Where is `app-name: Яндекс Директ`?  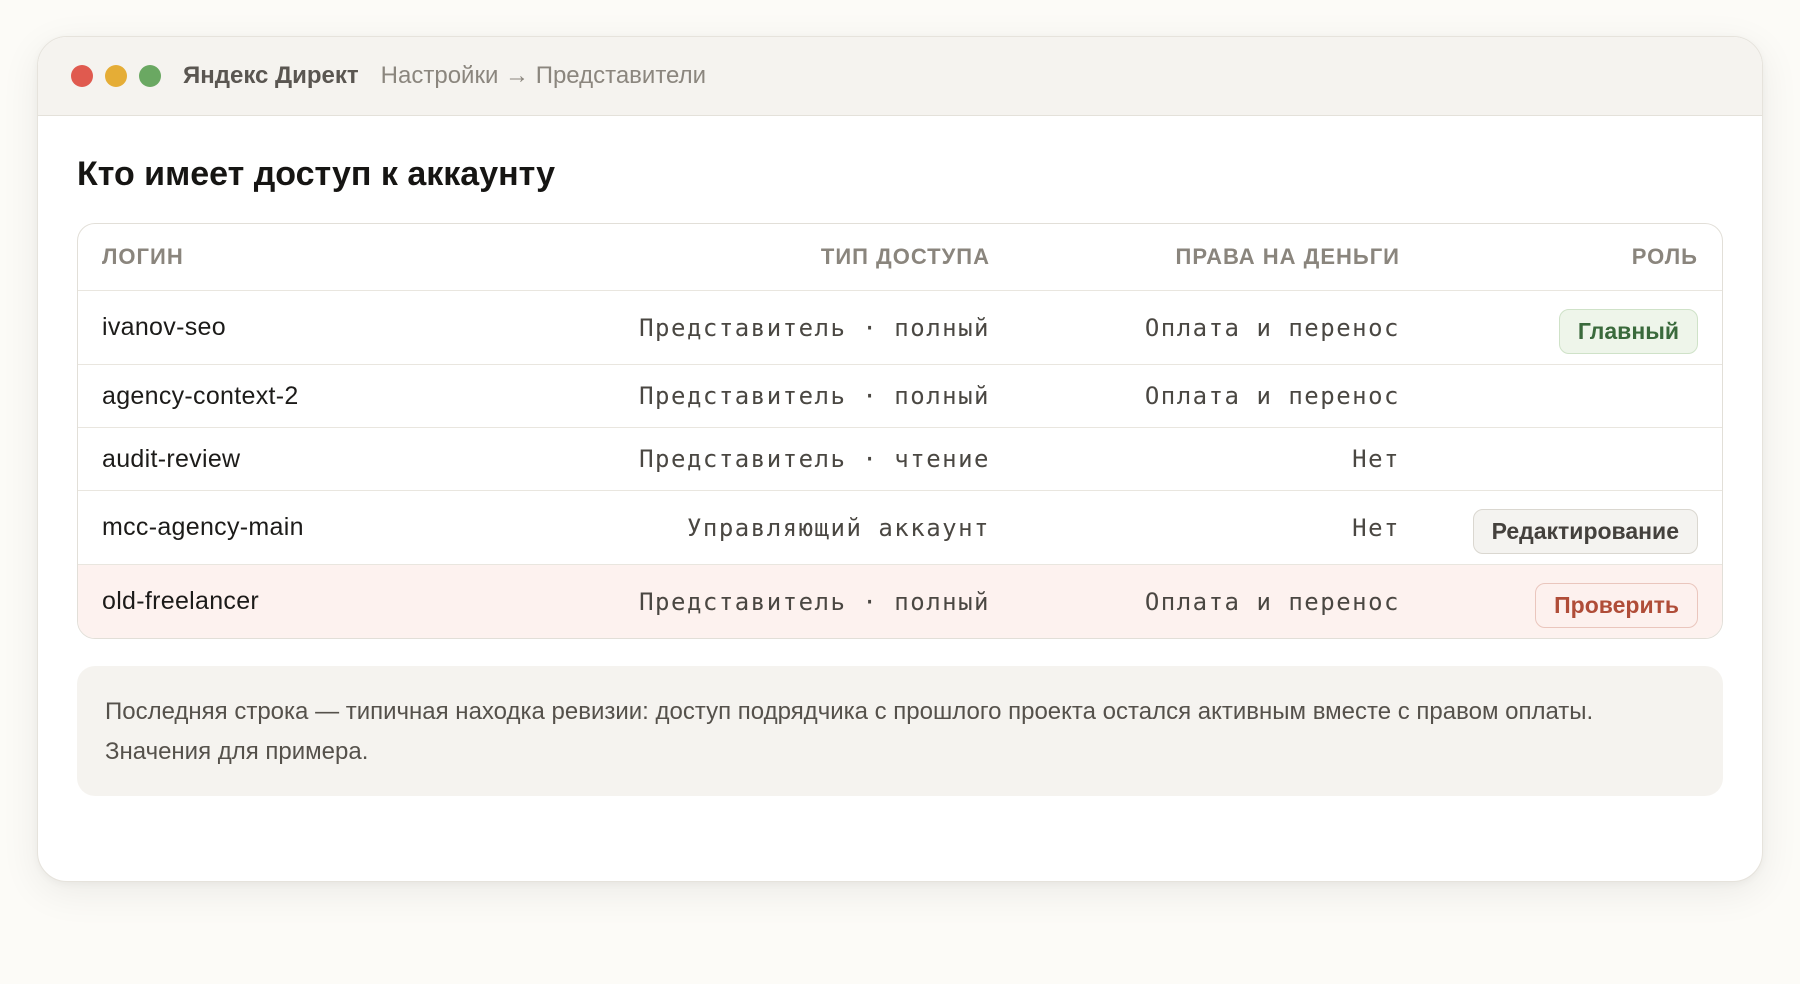 app-name: Яндекс Директ is located at coordinates (271, 75).